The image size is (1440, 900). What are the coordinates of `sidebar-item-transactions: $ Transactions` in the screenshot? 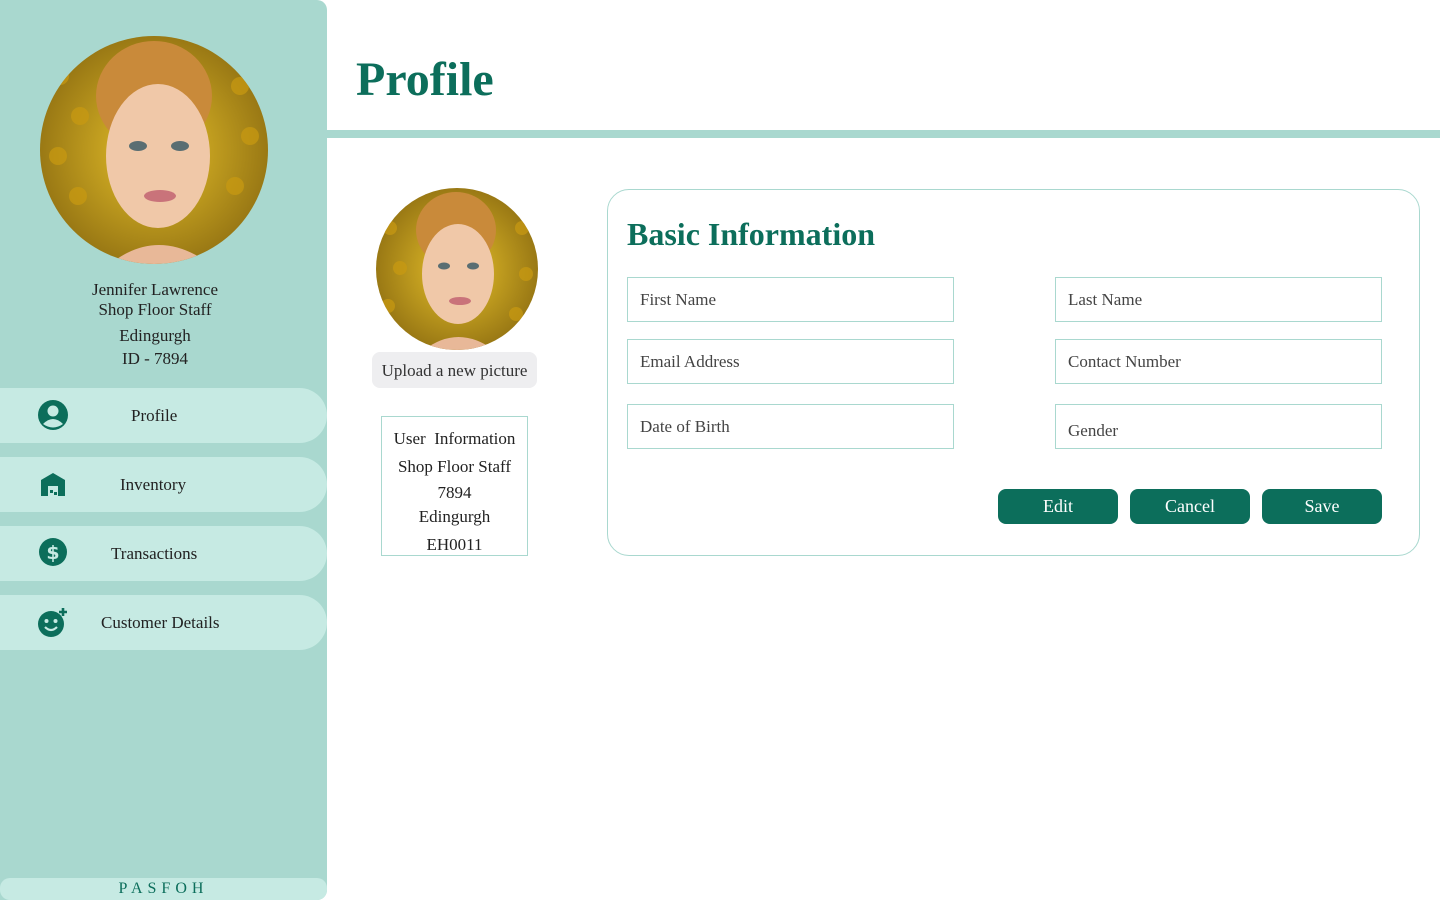 It's located at (163, 553).